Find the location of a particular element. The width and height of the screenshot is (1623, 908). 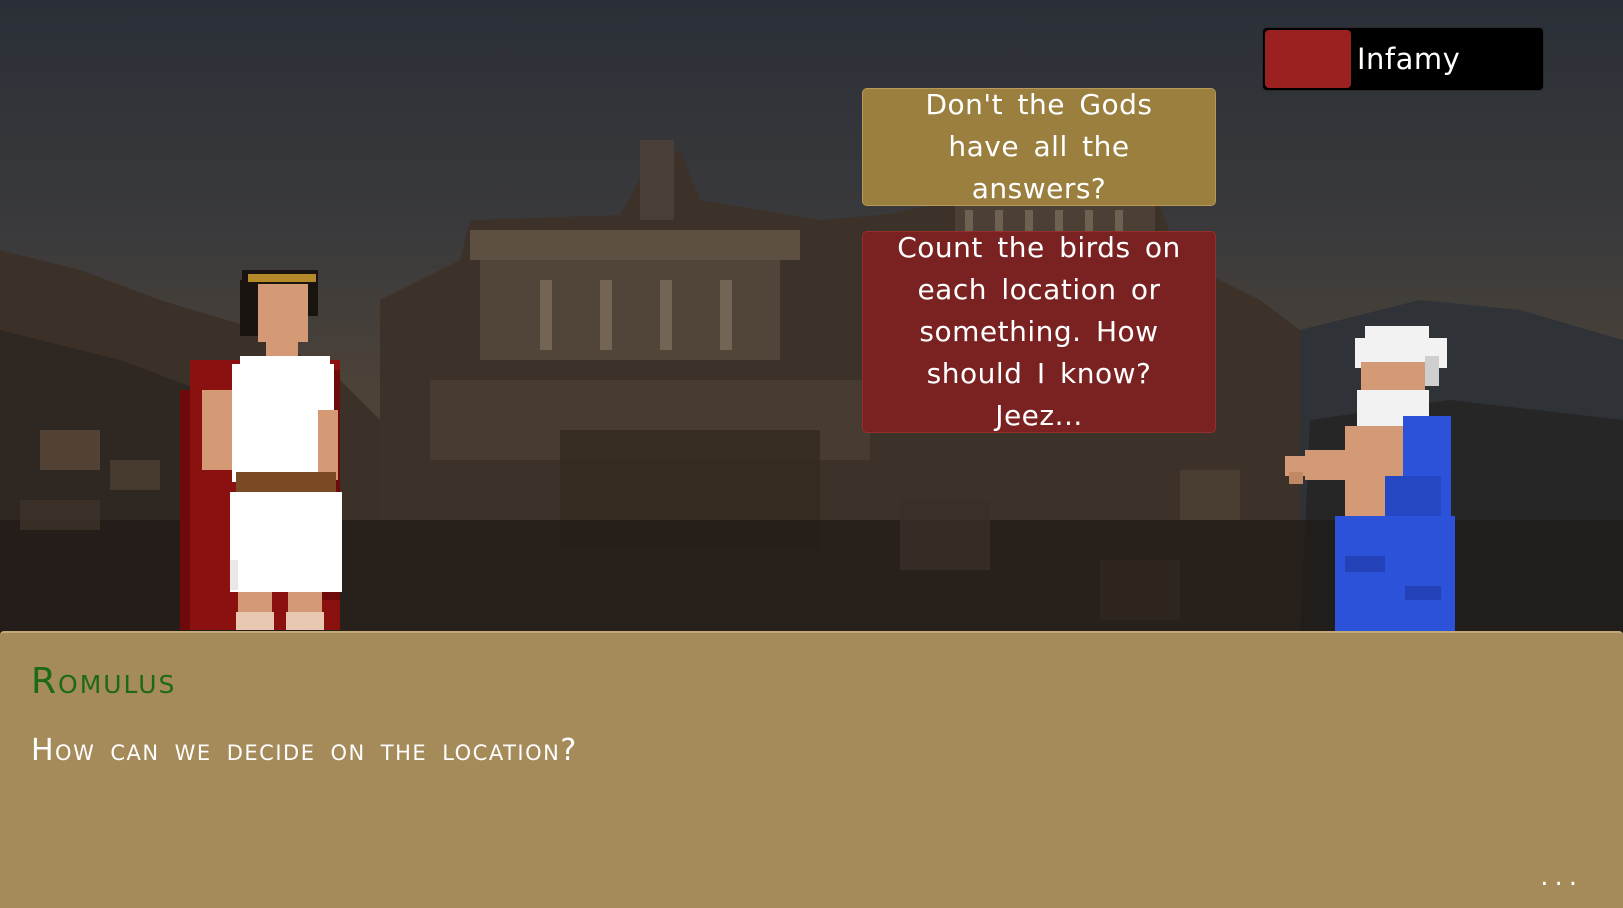

dialogue-choice-gods: Don't the Gods have all the answers? is located at coordinates (1039, 147).